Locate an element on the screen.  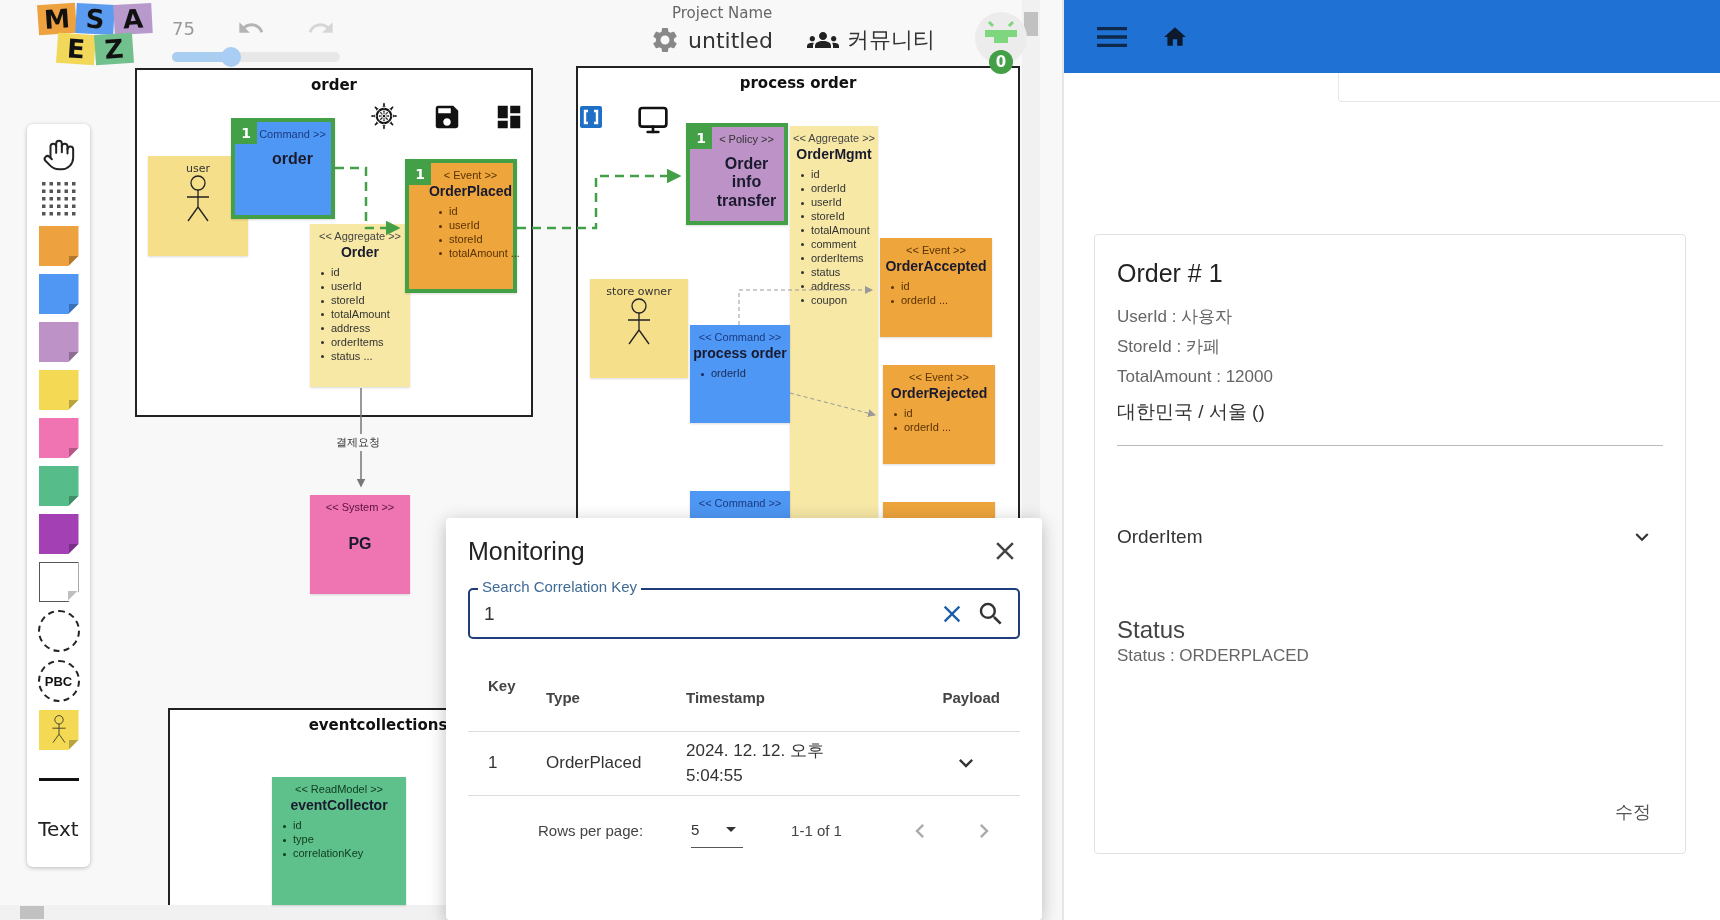
text-tool: Text is located at coordinates (58, 829).